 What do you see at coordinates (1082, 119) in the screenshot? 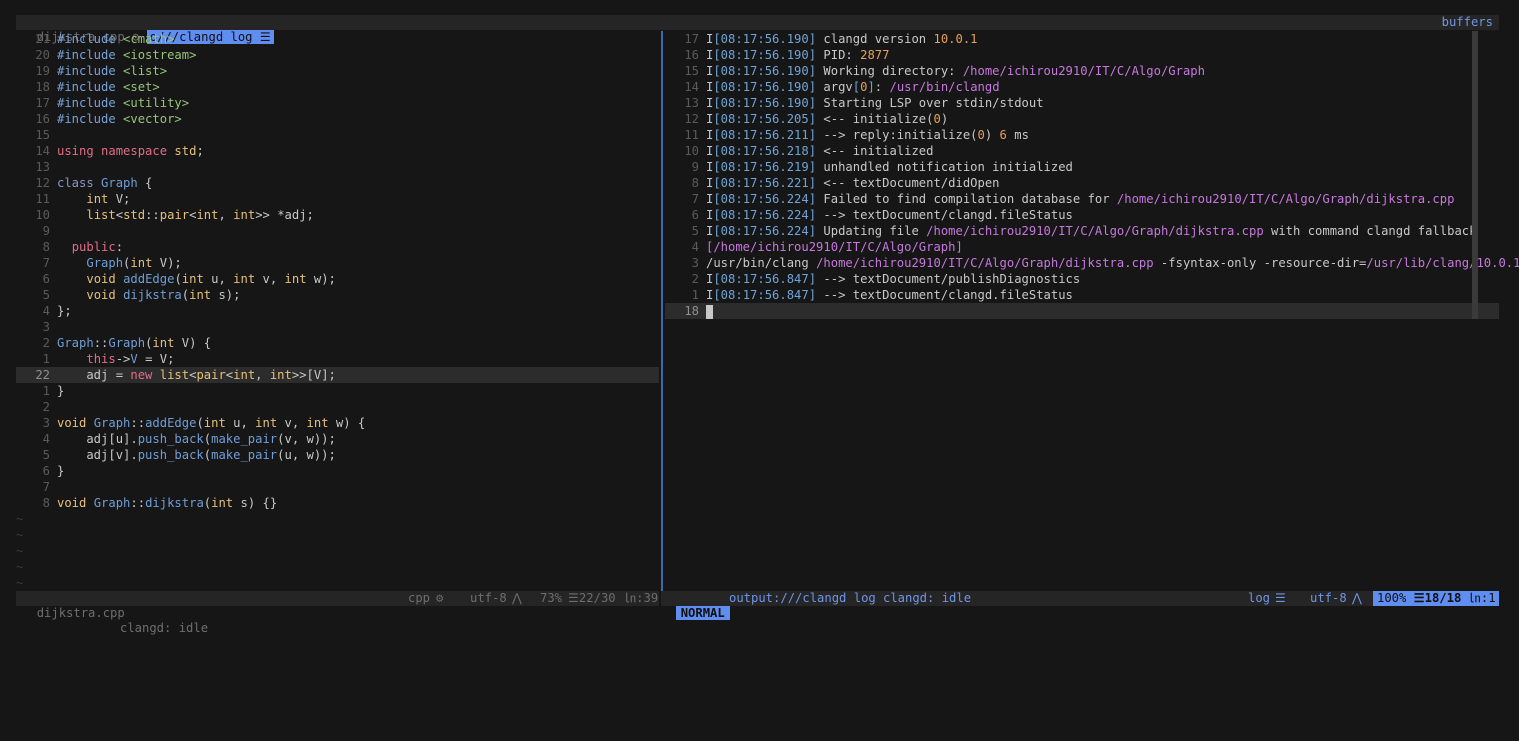
I see `log-line: 12 I[08:17:56.205] <-- initialize(0)` at bounding box center [1082, 119].